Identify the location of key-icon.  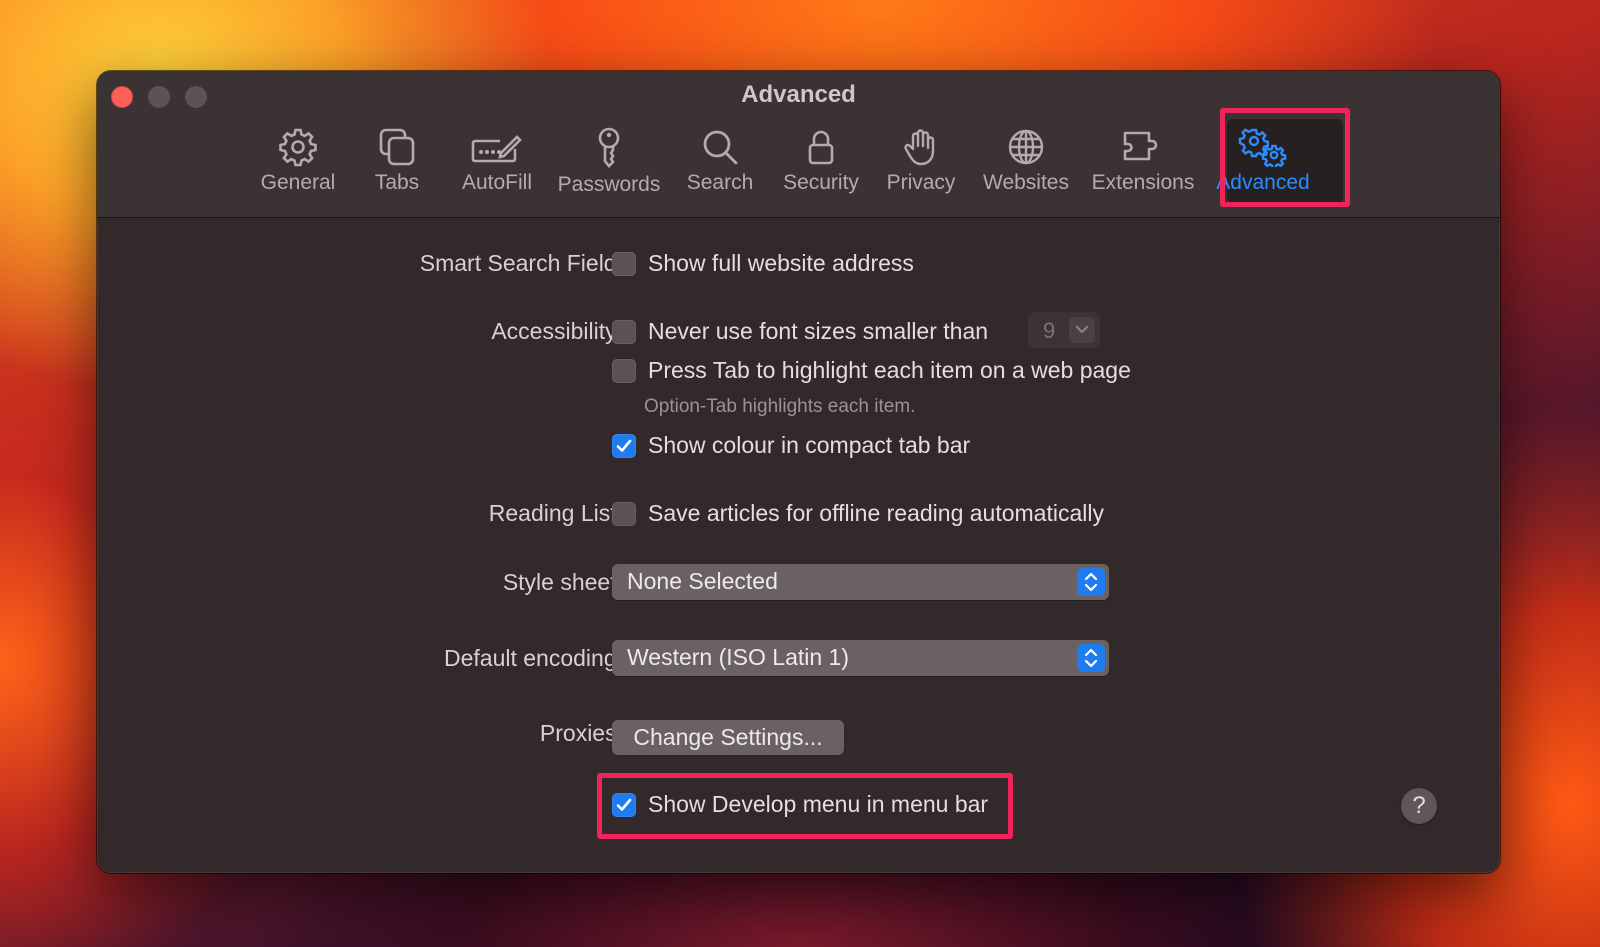
(609, 147).